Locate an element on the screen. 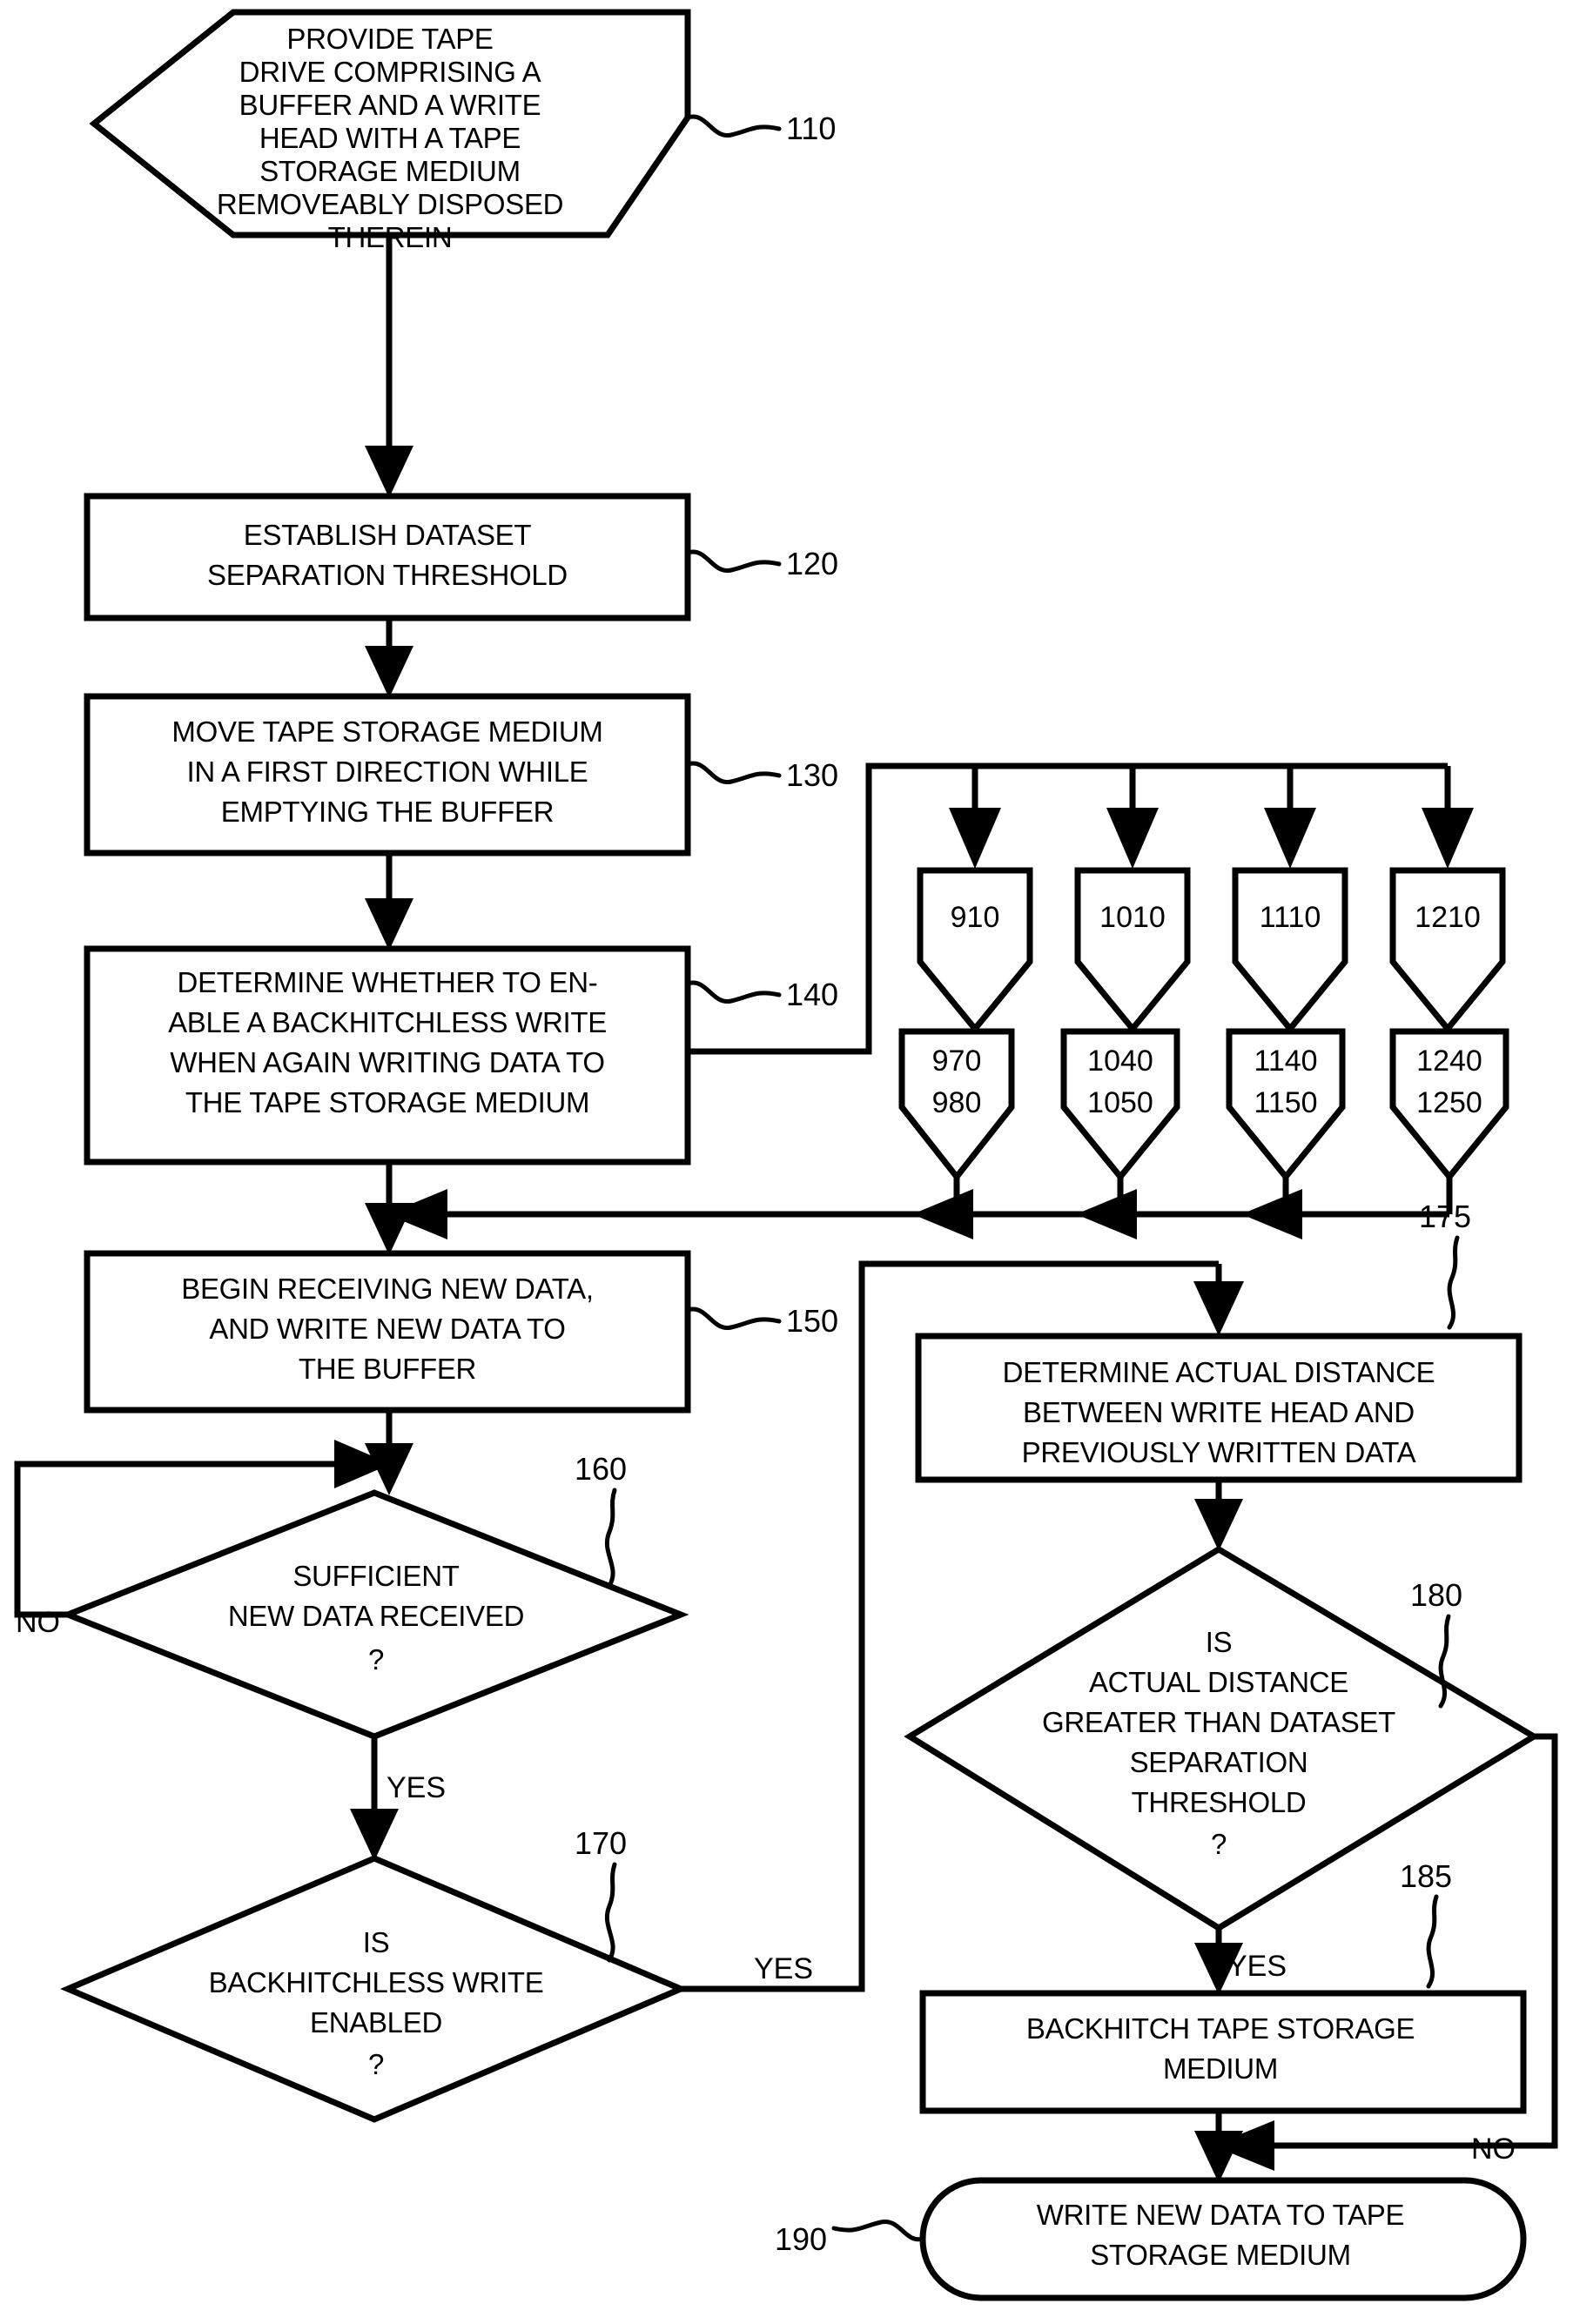  svg-text: 1040 is located at coordinates (1120, 1061).